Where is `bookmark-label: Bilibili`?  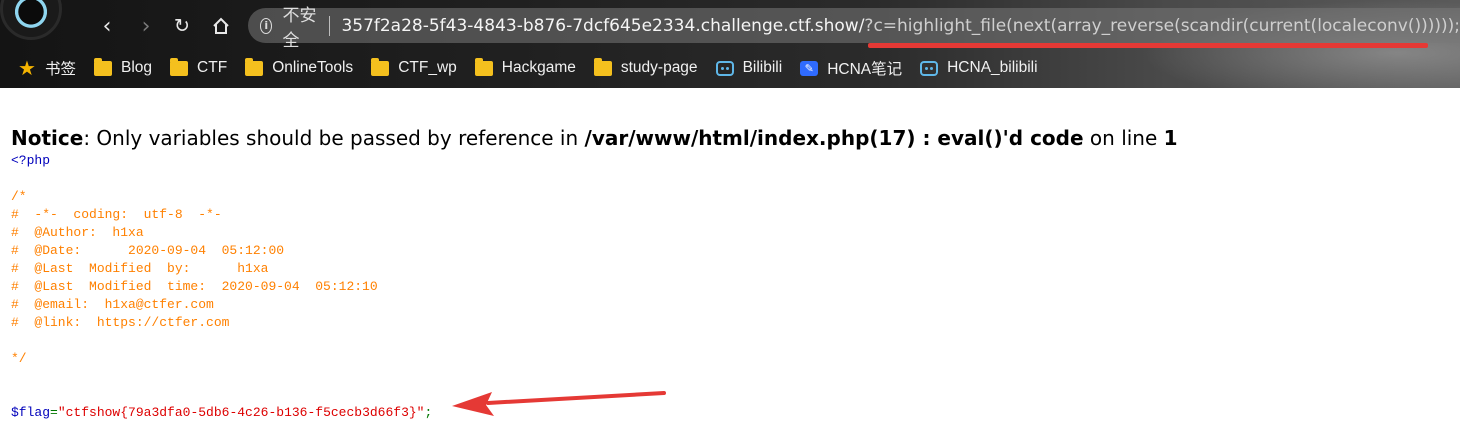
bookmark-label: Bilibili is located at coordinates (762, 67).